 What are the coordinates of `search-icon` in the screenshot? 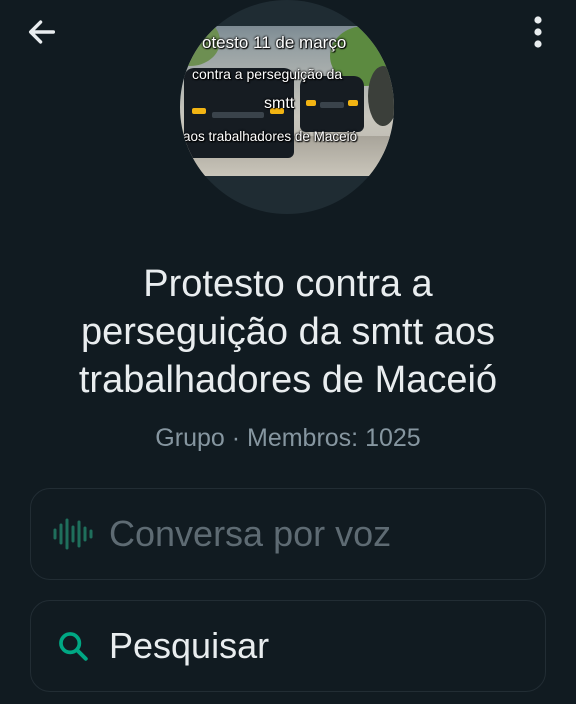 It's located at (73, 646).